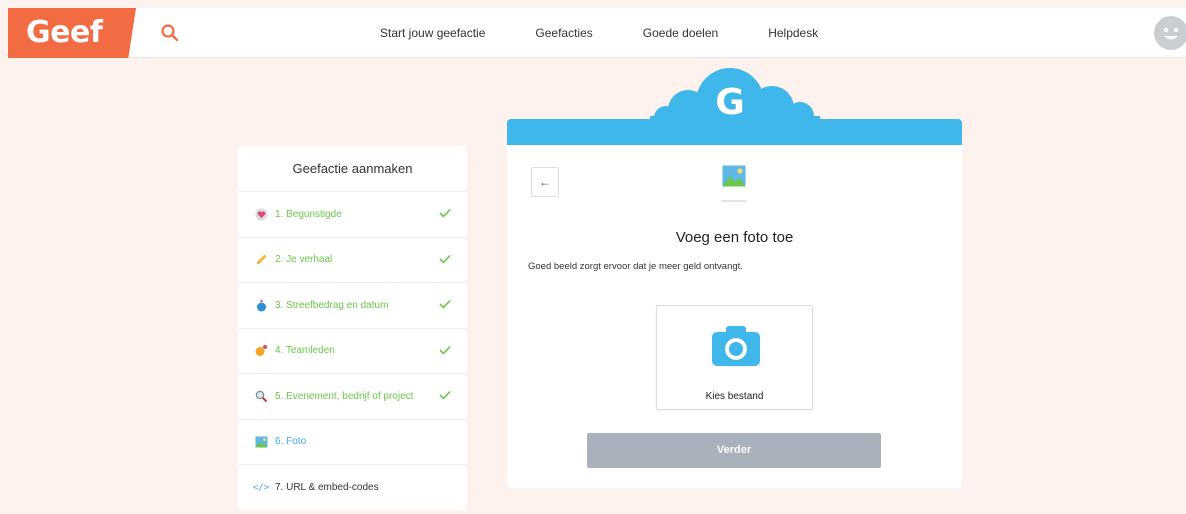 Image resolution: width=1186 pixels, height=514 pixels. Describe the element at coordinates (793, 33) in the screenshot. I see `nav-helpdesk: Helpdesk` at that location.